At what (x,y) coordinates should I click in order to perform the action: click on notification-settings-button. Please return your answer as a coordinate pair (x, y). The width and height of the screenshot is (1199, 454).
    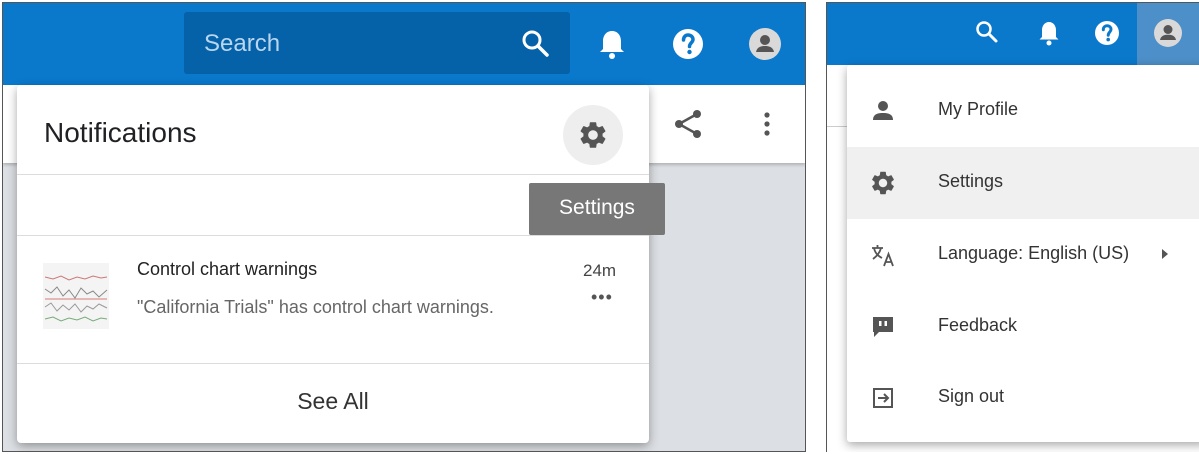
    Looking at the image, I should click on (593, 135).